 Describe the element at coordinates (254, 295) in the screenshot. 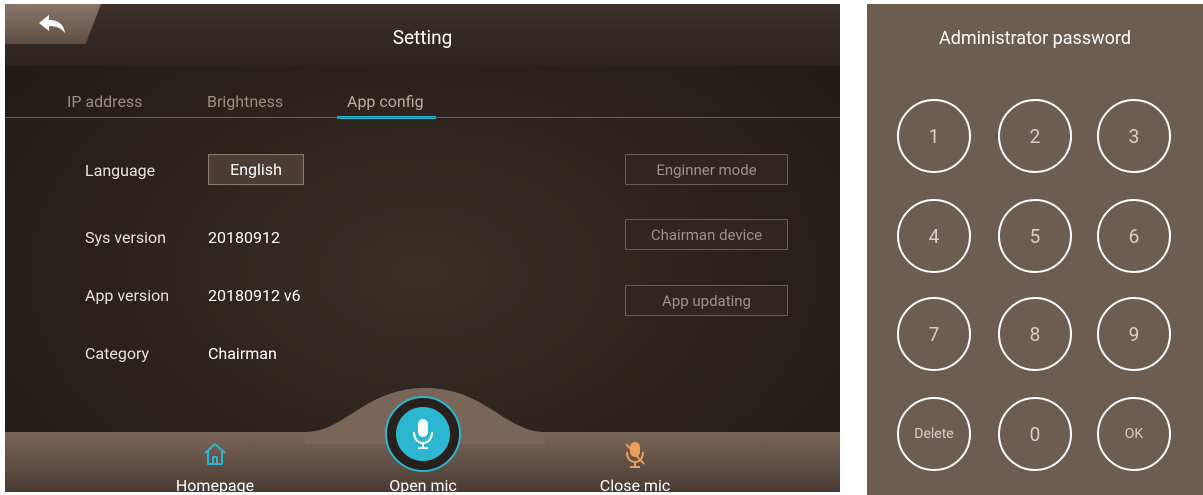

I see `app-version-value: 20180912 v6` at that location.